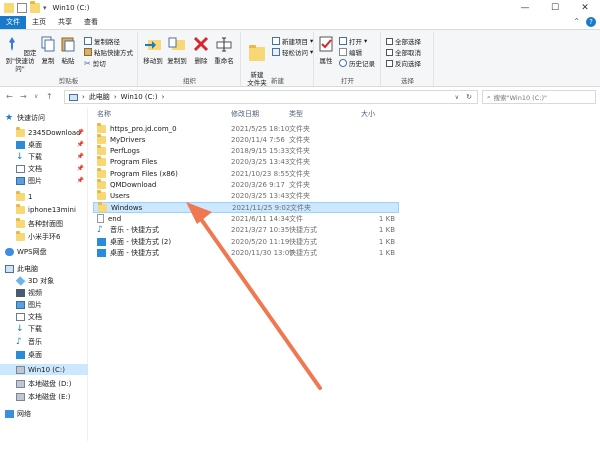 The width and height of the screenshot is (600, 450). What do you see at coordinates (357, 63) in the screenshot?
I see `history-button: 历史记录` at bounding box center [357, 63].